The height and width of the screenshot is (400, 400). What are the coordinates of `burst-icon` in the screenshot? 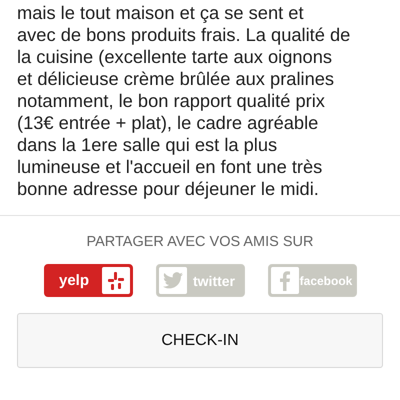 It's located at (116, 281).